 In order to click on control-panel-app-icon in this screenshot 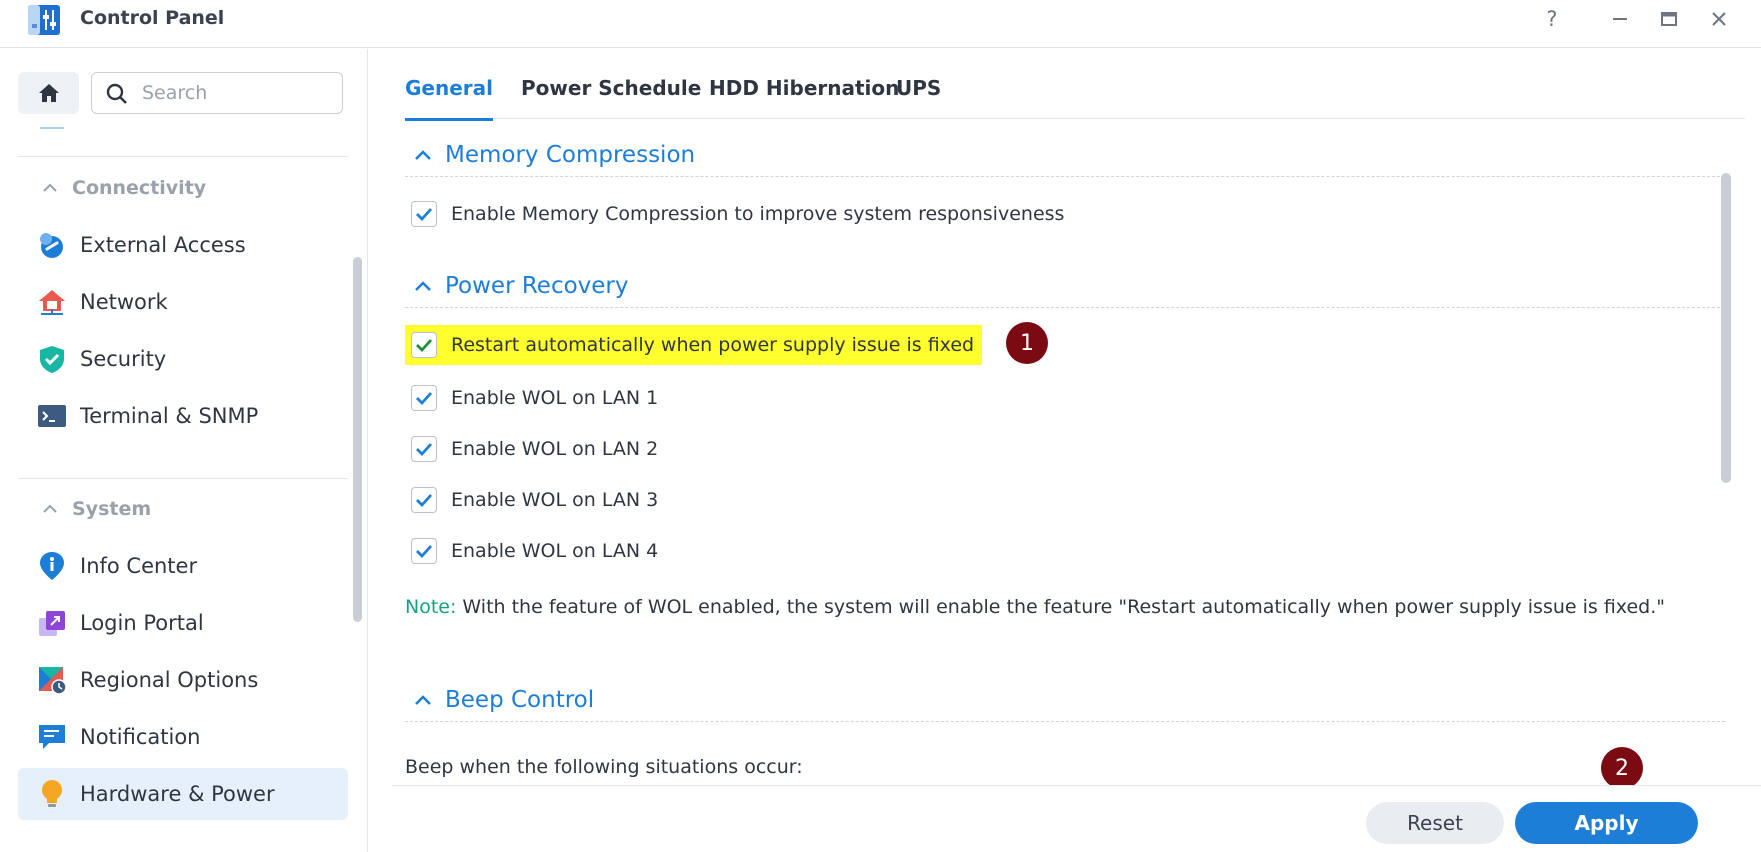, I will do `click(45, 20)`.